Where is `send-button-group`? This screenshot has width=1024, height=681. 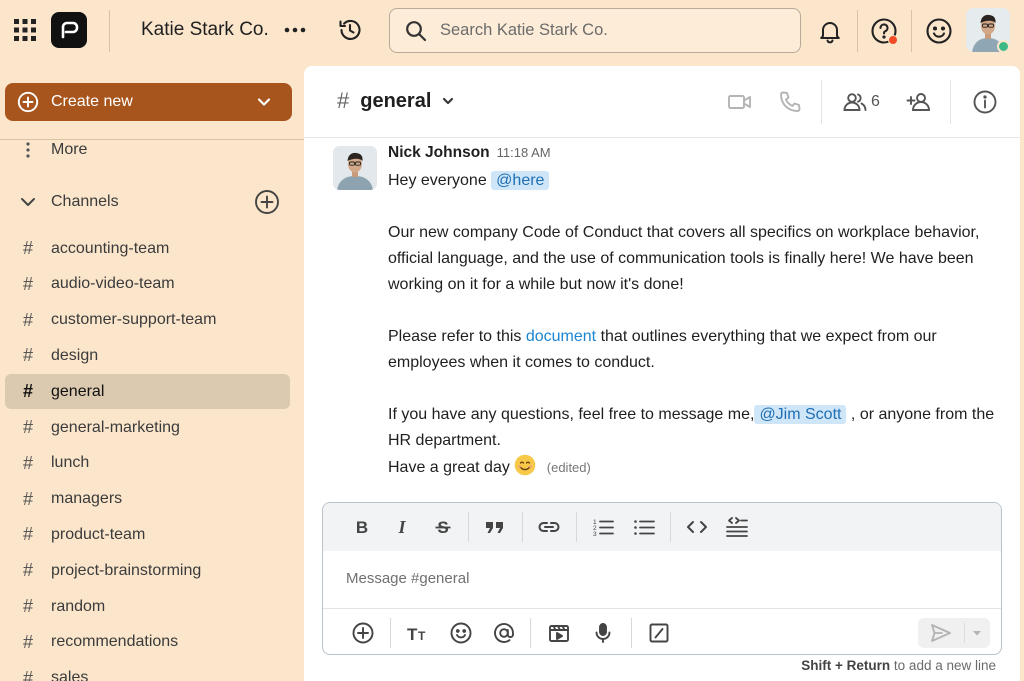 send-button-group is located at coordinates (954, 633).